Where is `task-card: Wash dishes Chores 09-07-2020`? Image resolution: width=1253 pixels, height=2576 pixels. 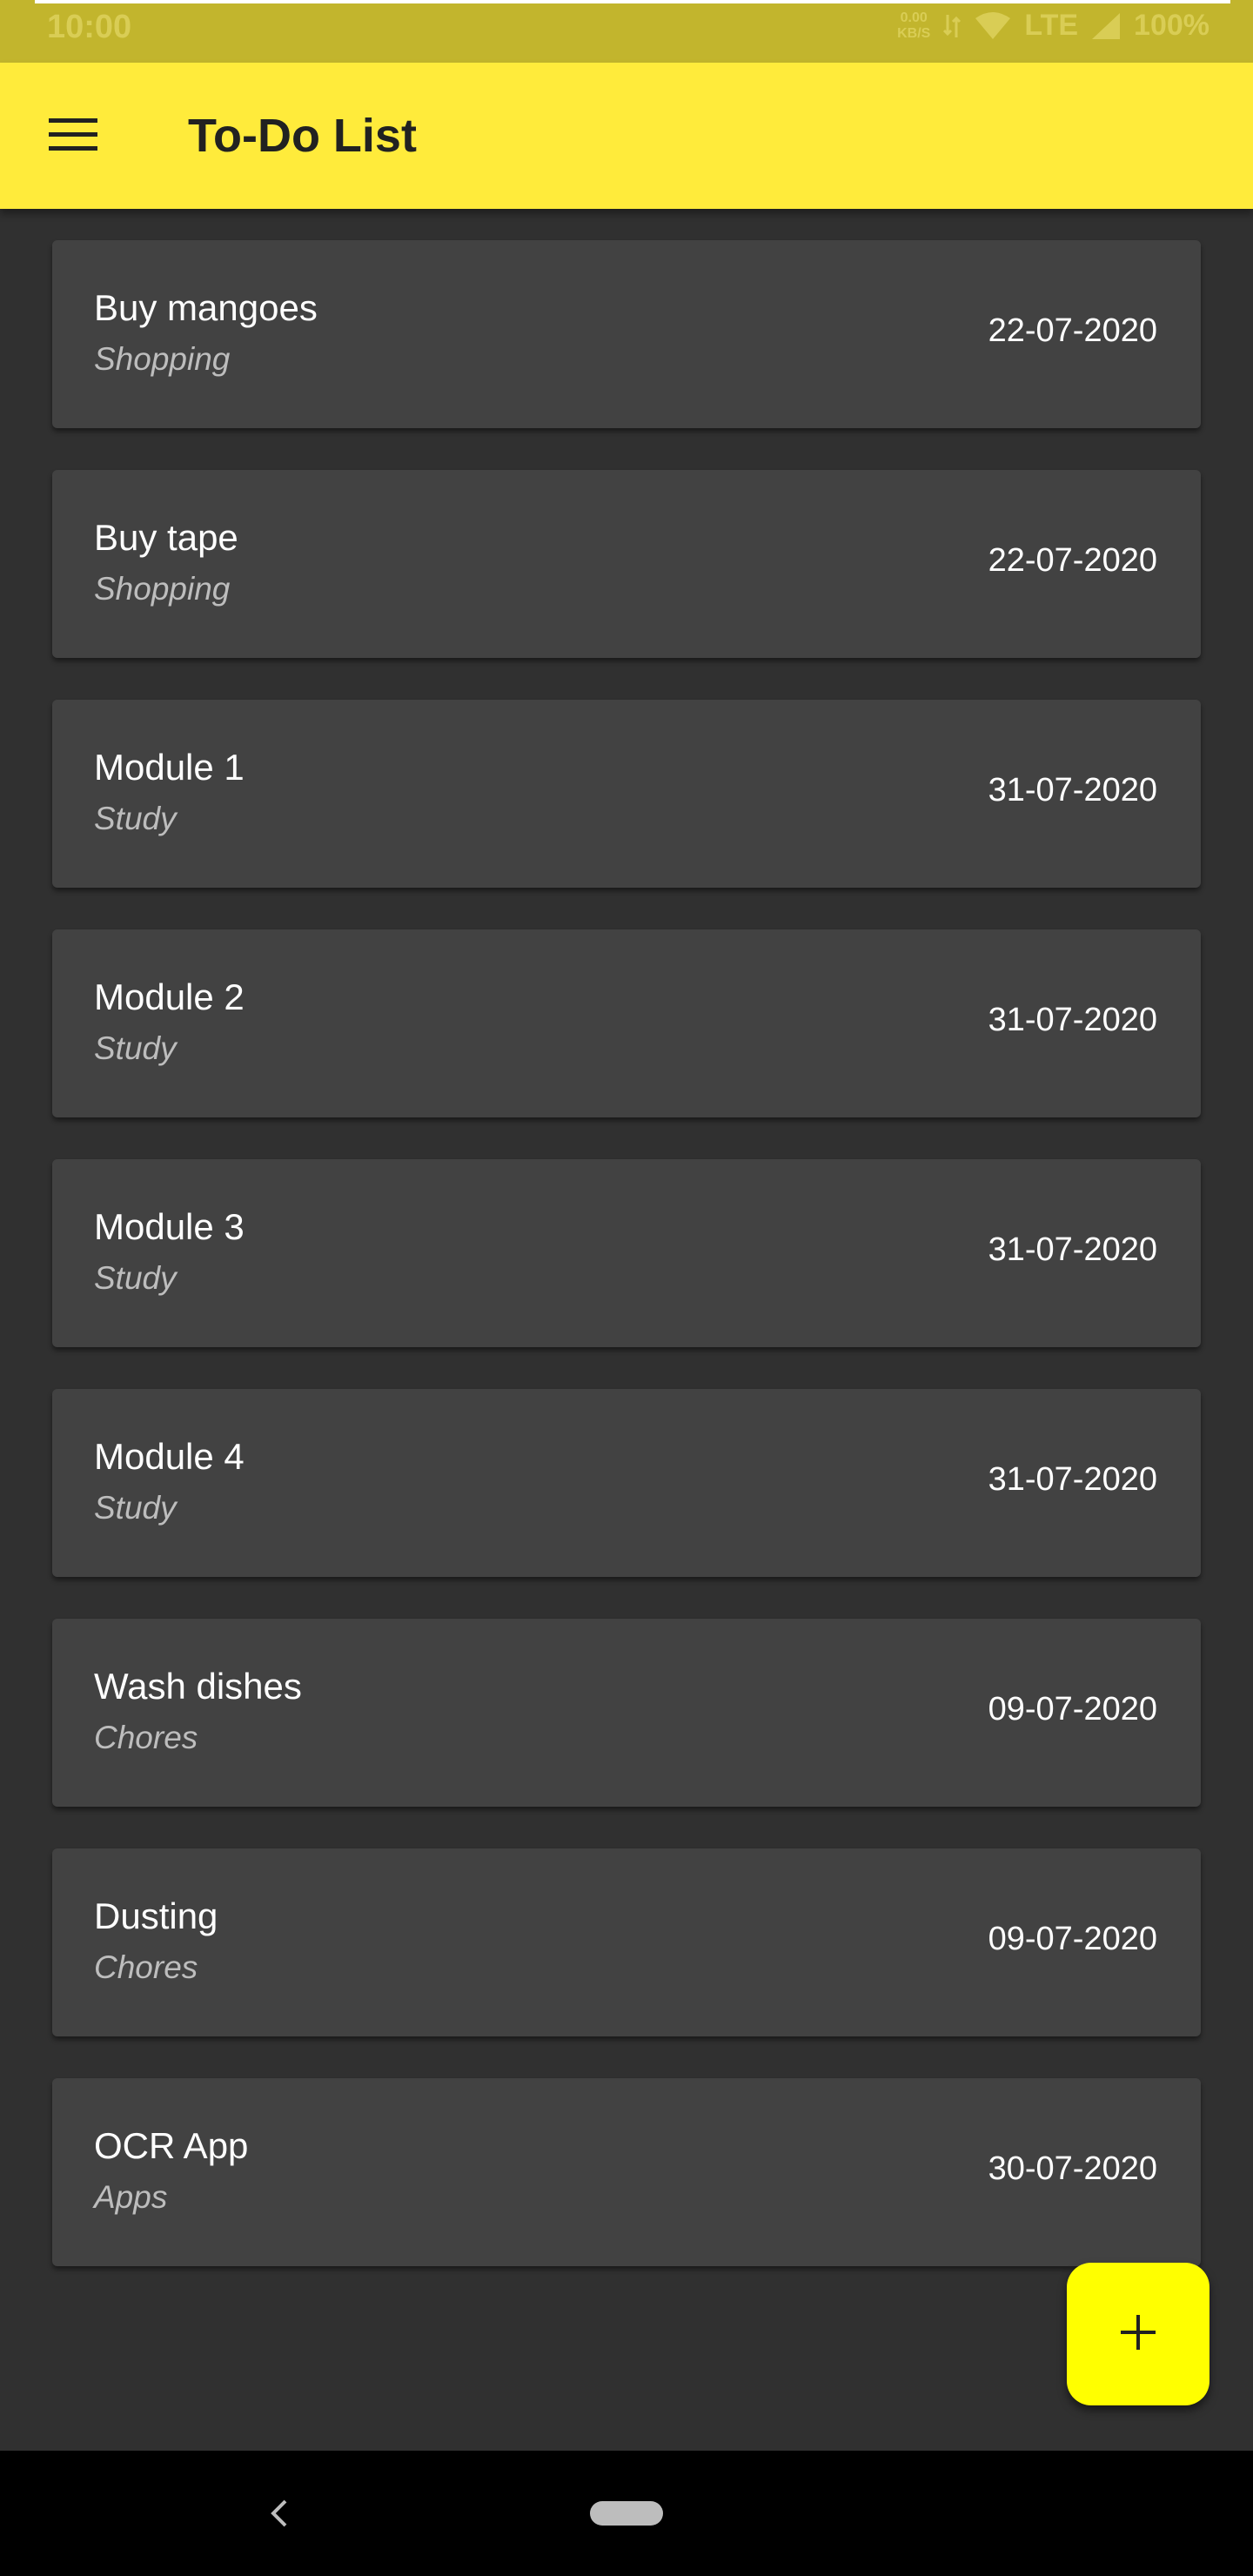 task-card: Wash dishes Chores 09-07-2020 is located at coordinates (626, 1713).